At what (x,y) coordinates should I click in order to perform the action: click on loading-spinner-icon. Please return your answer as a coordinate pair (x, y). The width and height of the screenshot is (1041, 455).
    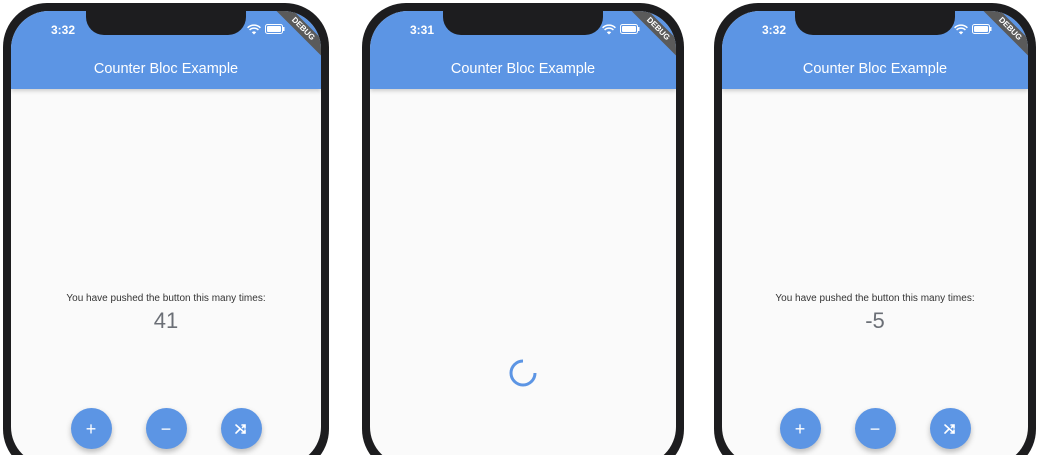
    Looking at the image, I should click on (523, 375).